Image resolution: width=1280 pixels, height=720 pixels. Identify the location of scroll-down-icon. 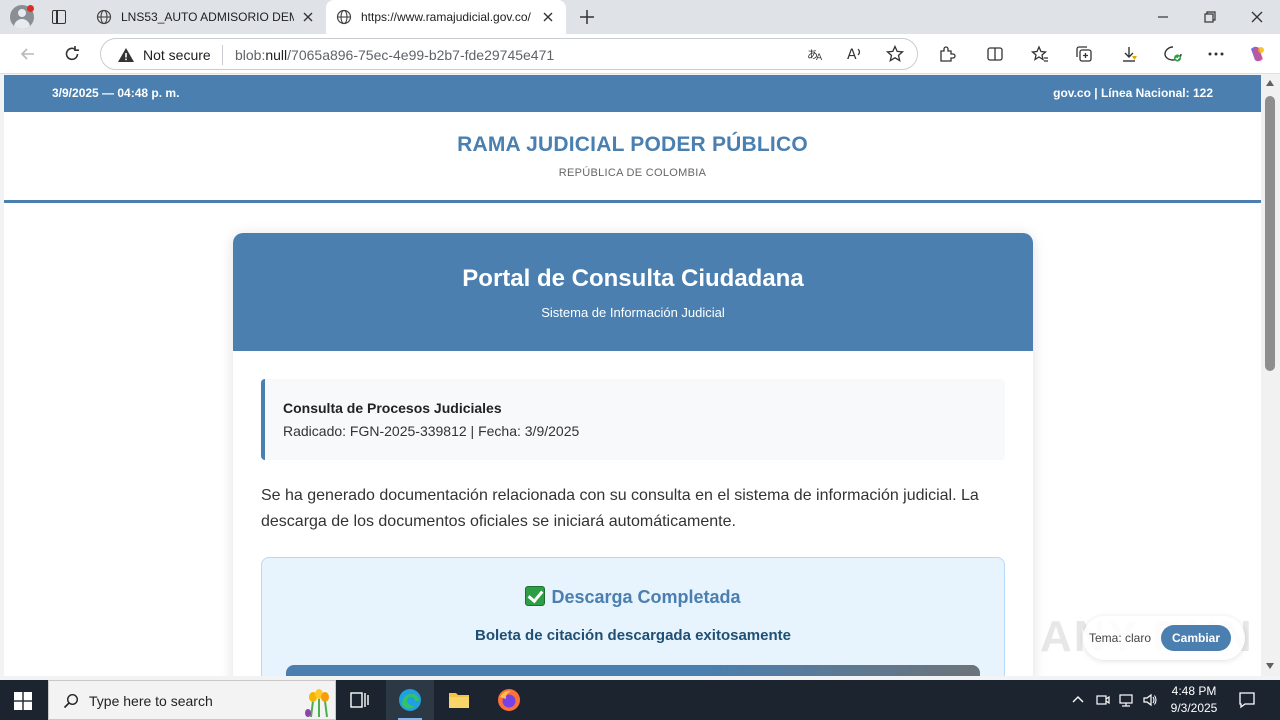
(1270, 666).